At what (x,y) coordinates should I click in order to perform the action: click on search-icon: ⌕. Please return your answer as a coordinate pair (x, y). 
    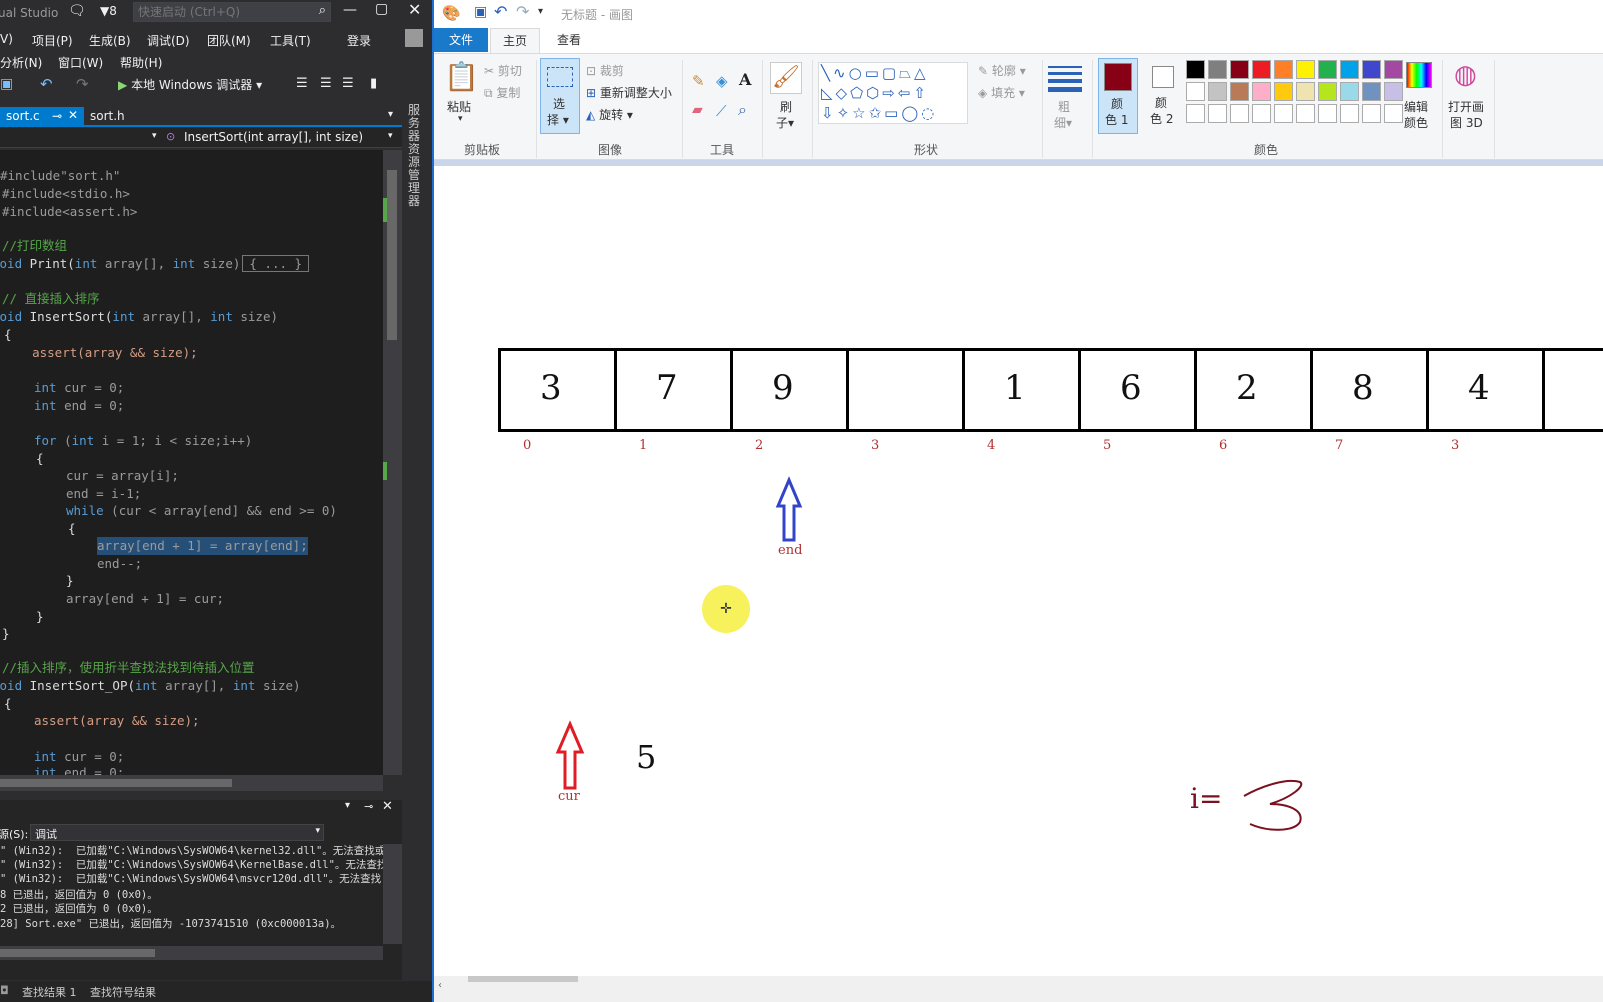
    Looking at the image, I should click on (322, 10).